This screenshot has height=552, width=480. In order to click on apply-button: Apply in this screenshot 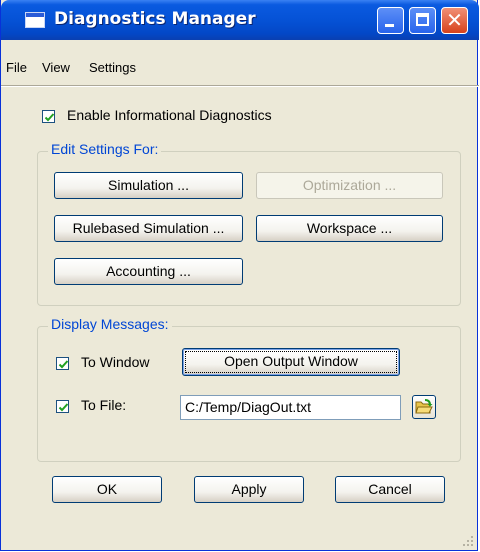, I will do `click(249, 489)`.